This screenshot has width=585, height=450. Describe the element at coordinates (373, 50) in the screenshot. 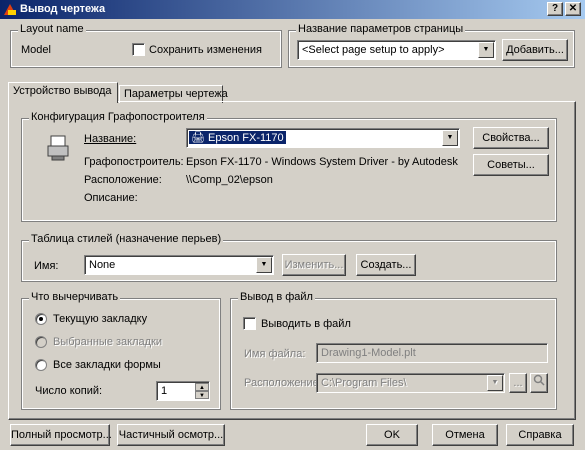

I see `page-setup-combo-value: <Select page setup to apply>` at that location.